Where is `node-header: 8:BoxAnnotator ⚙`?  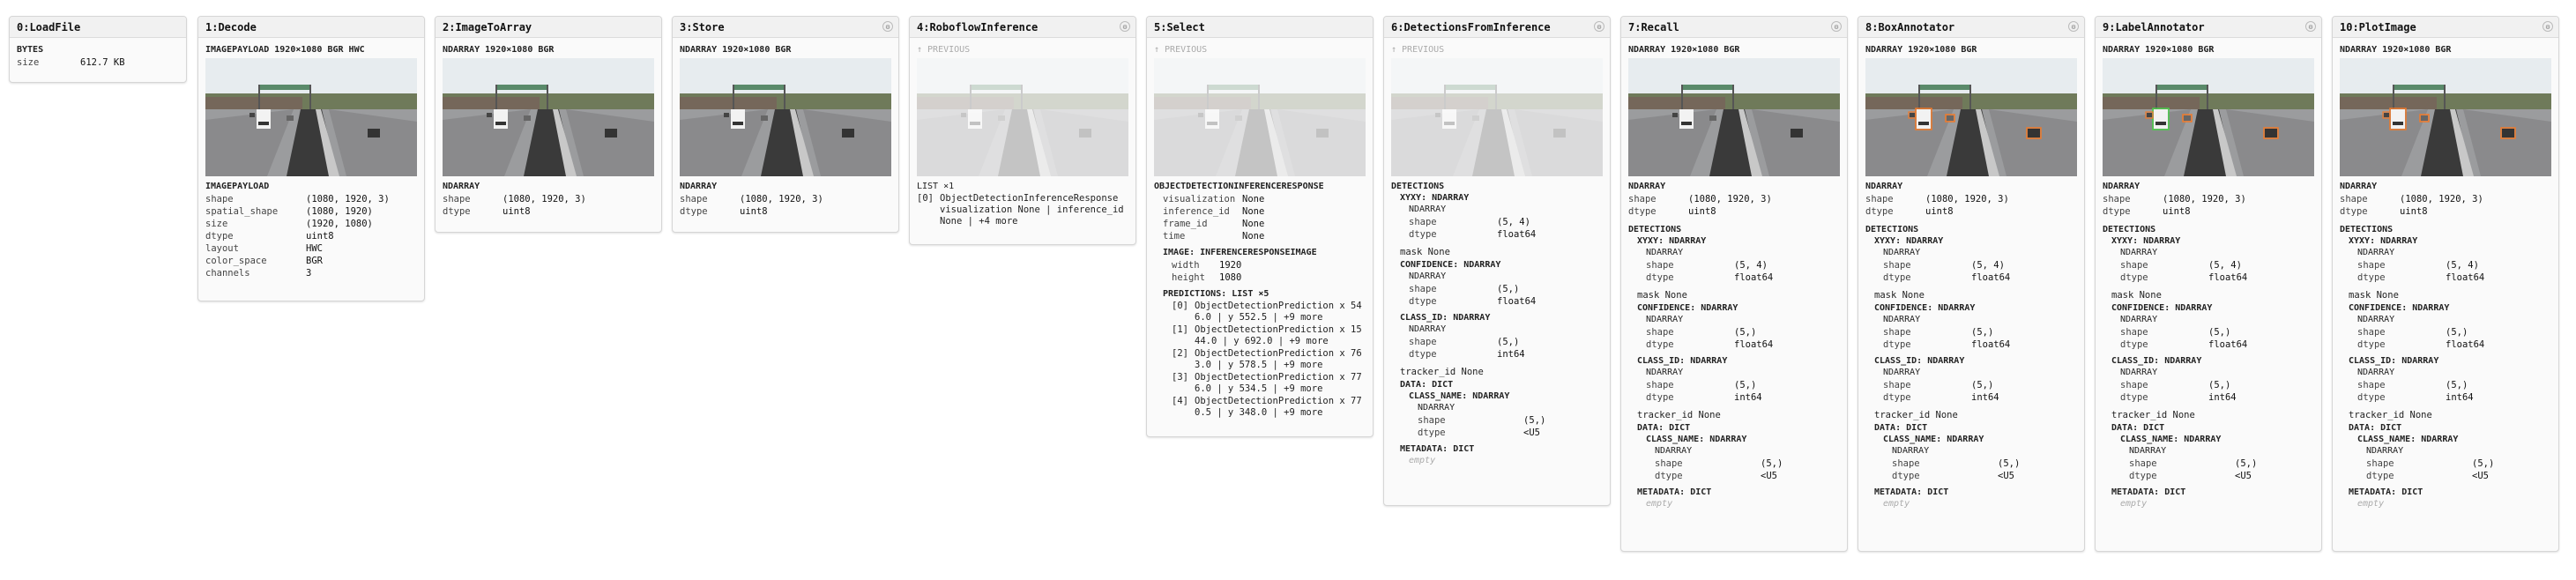
node-header: 8:BoxAnnotator ⚙ is located at coordinates (1971, 27).